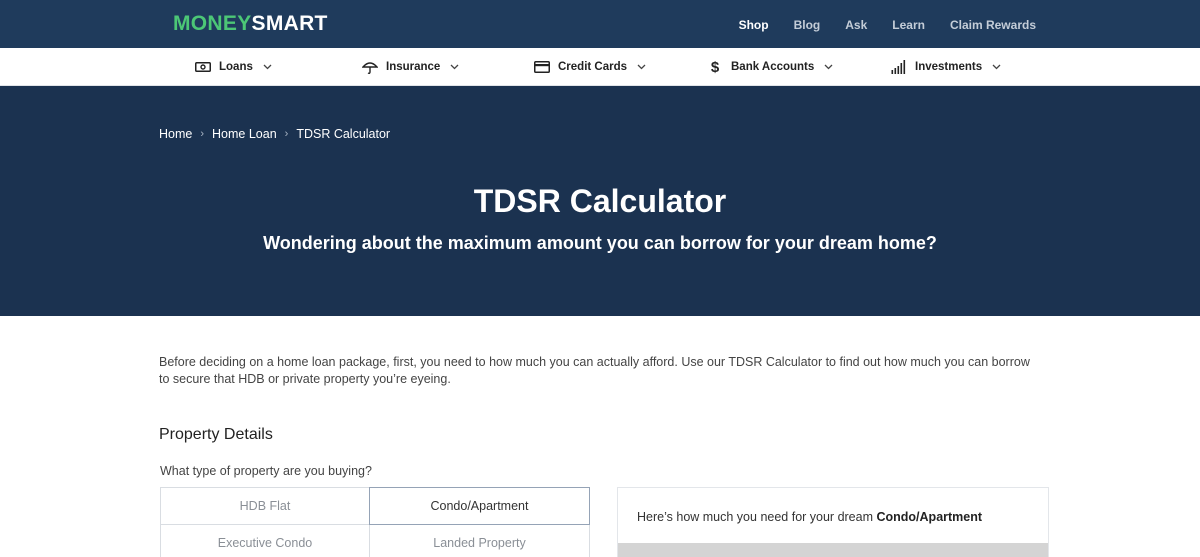 Image resolution: width=1200 pixels, height=557 pixels. I want to click on moneysmart-logo: MONEYSMART, so click(250, 24).